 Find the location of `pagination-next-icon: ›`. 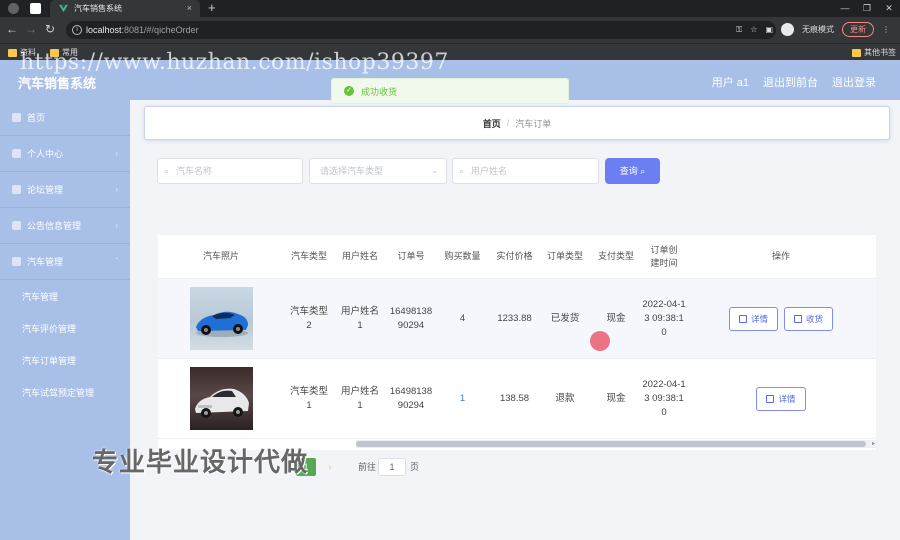

pagination-next-icon: › is located at coordinates (330, 467).